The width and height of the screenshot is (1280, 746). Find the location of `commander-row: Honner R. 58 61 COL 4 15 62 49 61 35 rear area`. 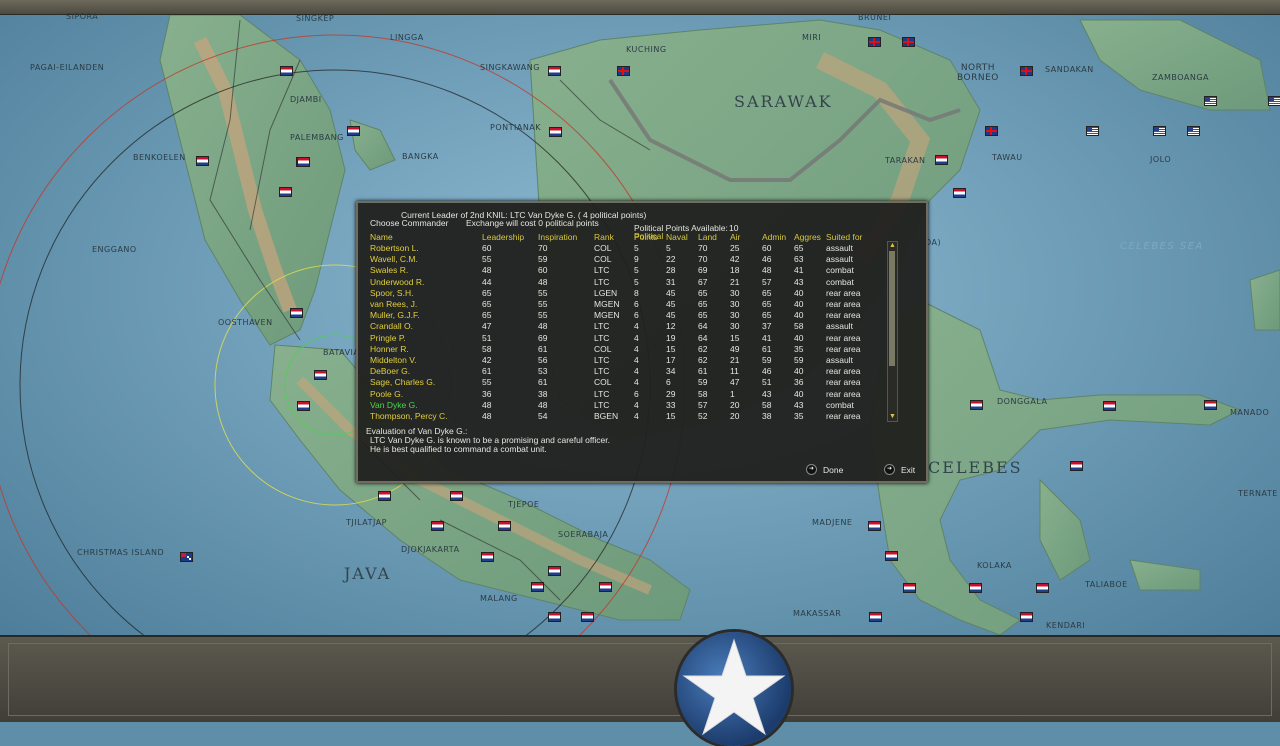

commander-row: Honner R. 58 61 COL 4 15 62 49 61 35 rear area is located at coordinates (623, 349).